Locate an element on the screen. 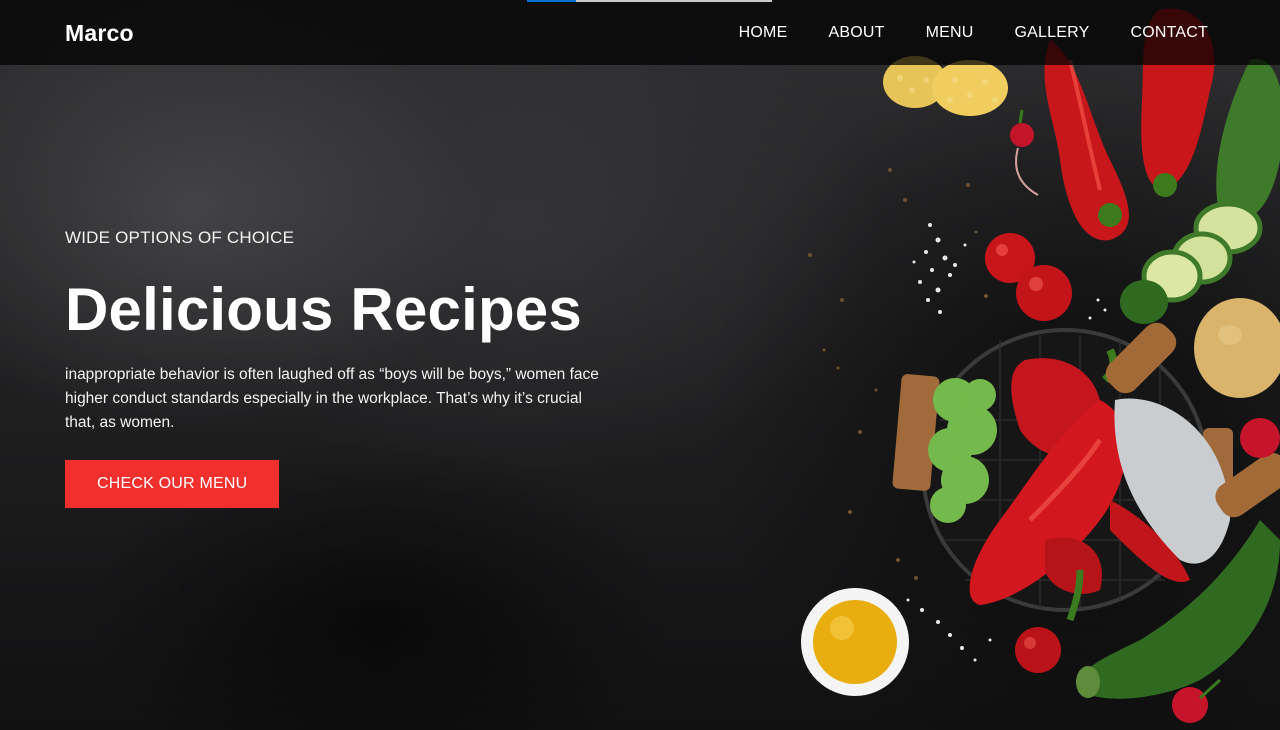  check-menu-button: CHECK OUR MENU is located at coordinates (172, 483).